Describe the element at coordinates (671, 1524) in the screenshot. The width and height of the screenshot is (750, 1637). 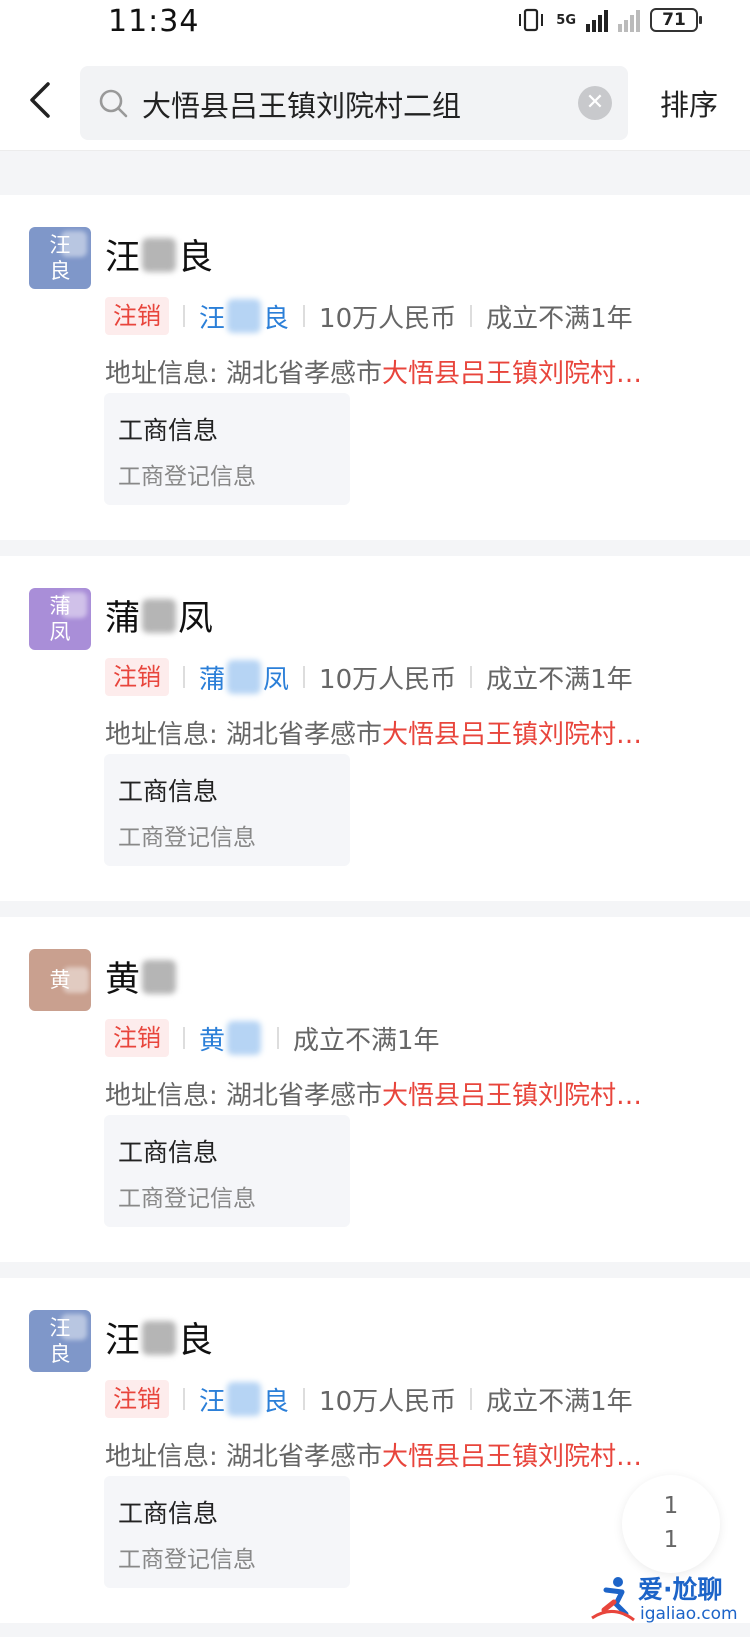
I see `page-indicator: 1 1` at that location.